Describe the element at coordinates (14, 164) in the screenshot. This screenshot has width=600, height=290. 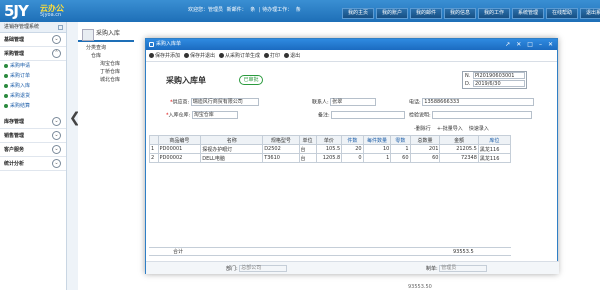
I see `sidebar-section-label: 统计分析` at that location.